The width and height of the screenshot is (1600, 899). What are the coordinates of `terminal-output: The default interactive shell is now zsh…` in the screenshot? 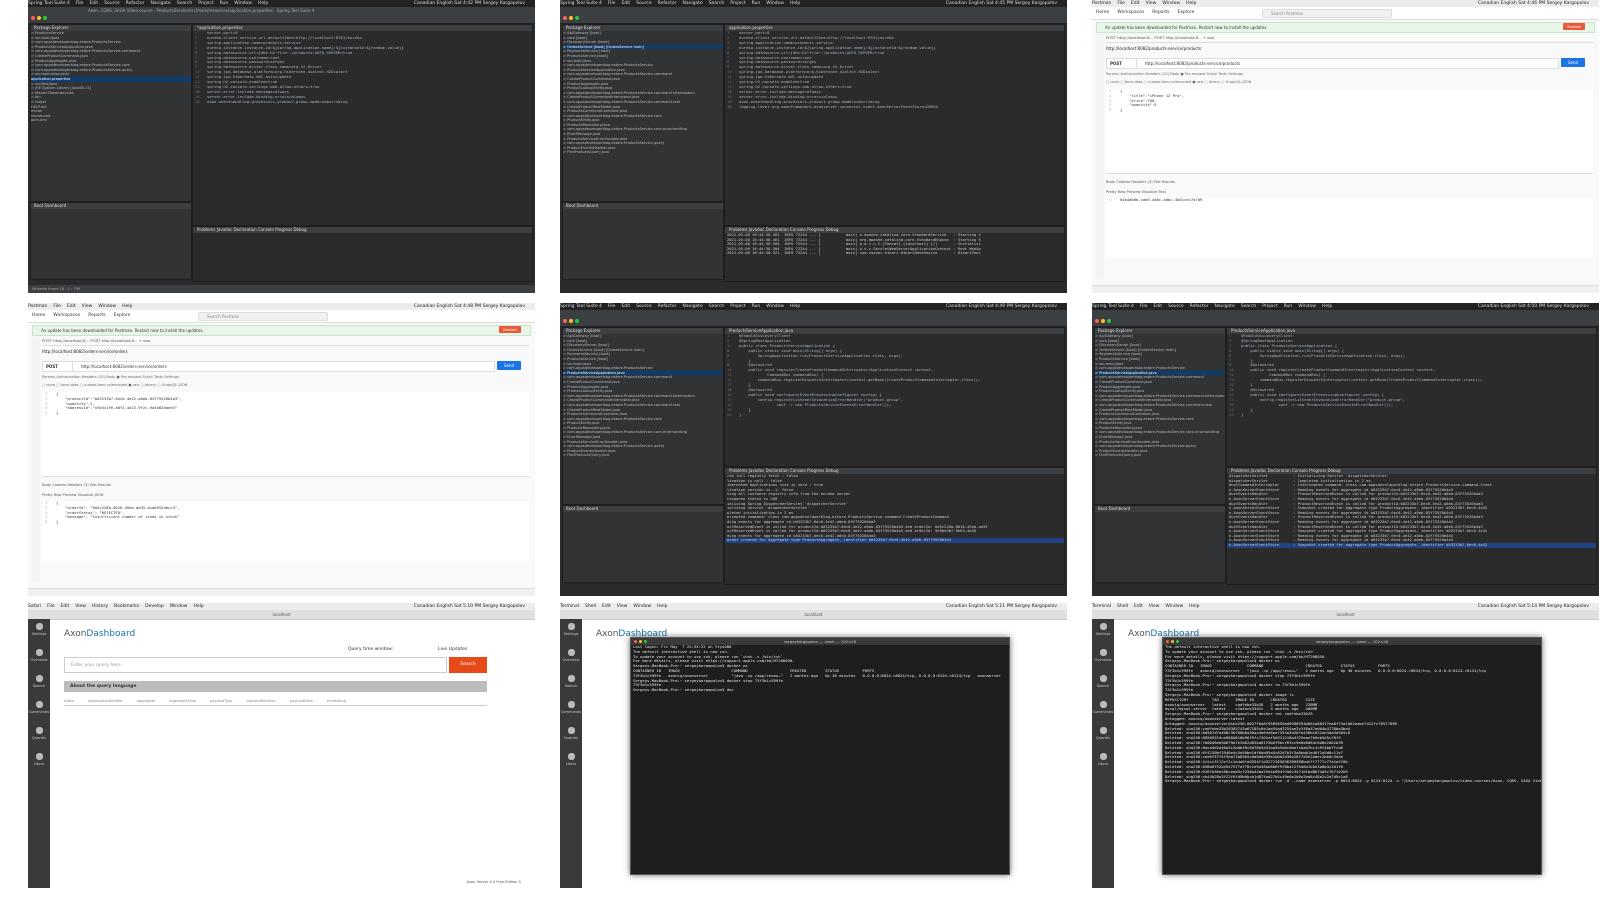 It's located at (1352, 714).